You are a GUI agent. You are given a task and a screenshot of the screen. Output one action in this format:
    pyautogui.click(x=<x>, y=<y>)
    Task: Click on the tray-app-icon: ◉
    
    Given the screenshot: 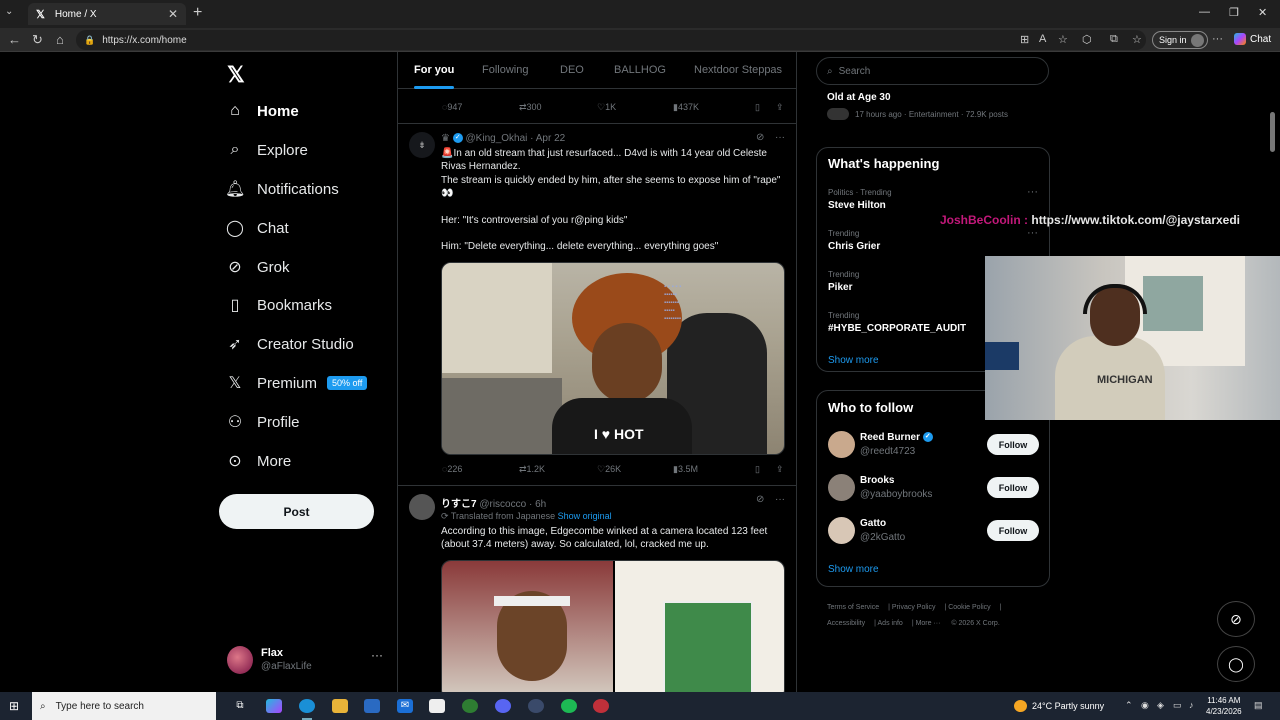 What is the action you would take?
    pyautogui.click(x=1145, y=705)
    